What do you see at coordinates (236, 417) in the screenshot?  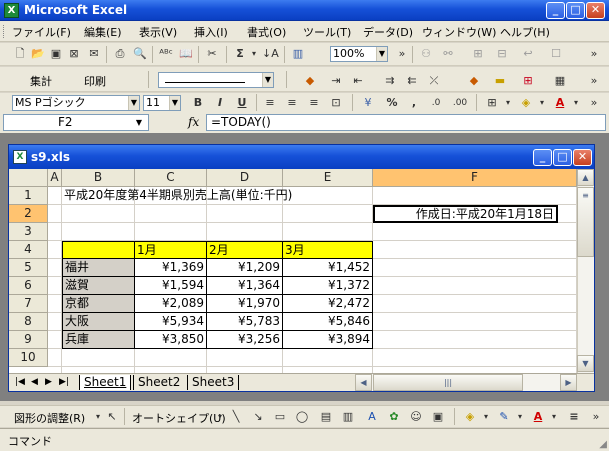 I see `line-icon: ╲` at bounding box center [236, 417].